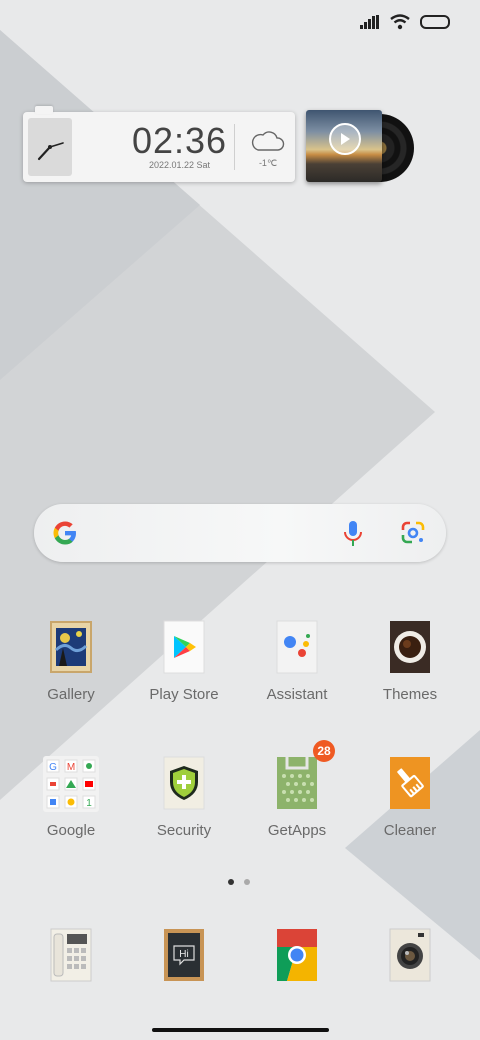  What do you see at coordinates (410, 783) in the screenshot?
I see `cleaner-icon` at bounding box center [410, 783].